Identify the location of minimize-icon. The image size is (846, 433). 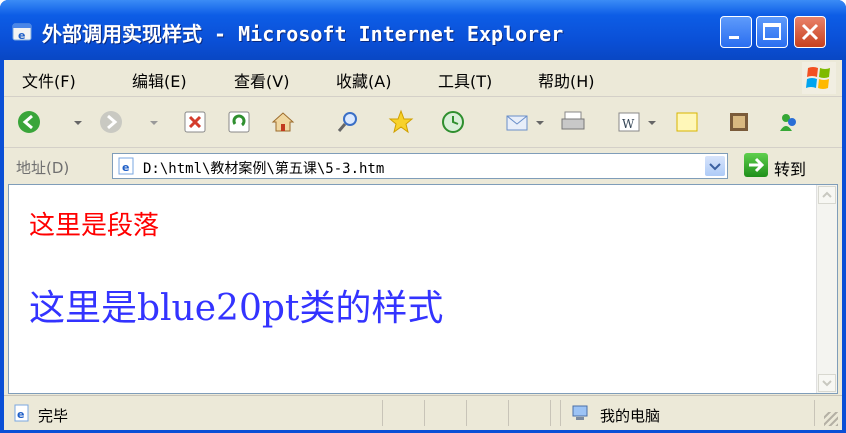
(734, 37).